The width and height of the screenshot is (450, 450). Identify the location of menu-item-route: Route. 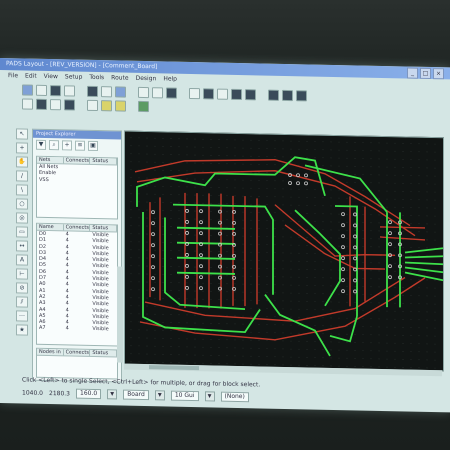
(119, 78).